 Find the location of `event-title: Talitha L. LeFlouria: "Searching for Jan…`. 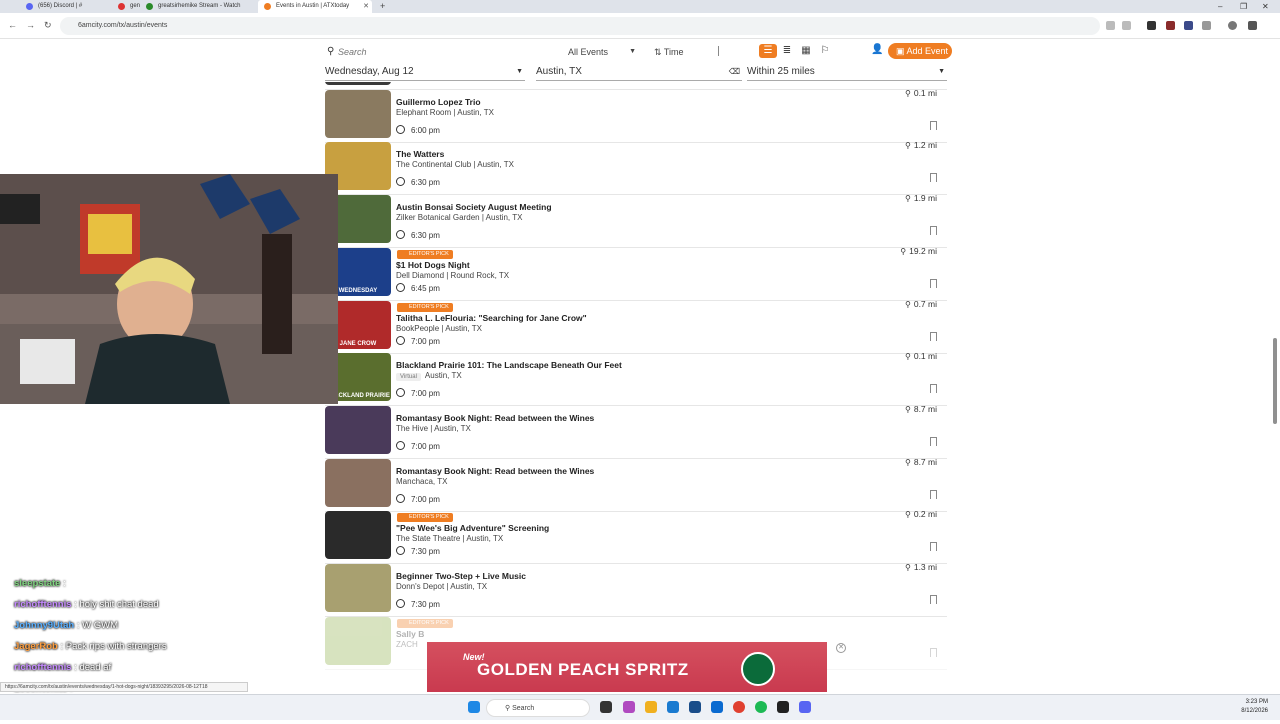

event-title: Talitha L. LeFlouria: "Searching for Jan… is located at coordinates (491, 318).